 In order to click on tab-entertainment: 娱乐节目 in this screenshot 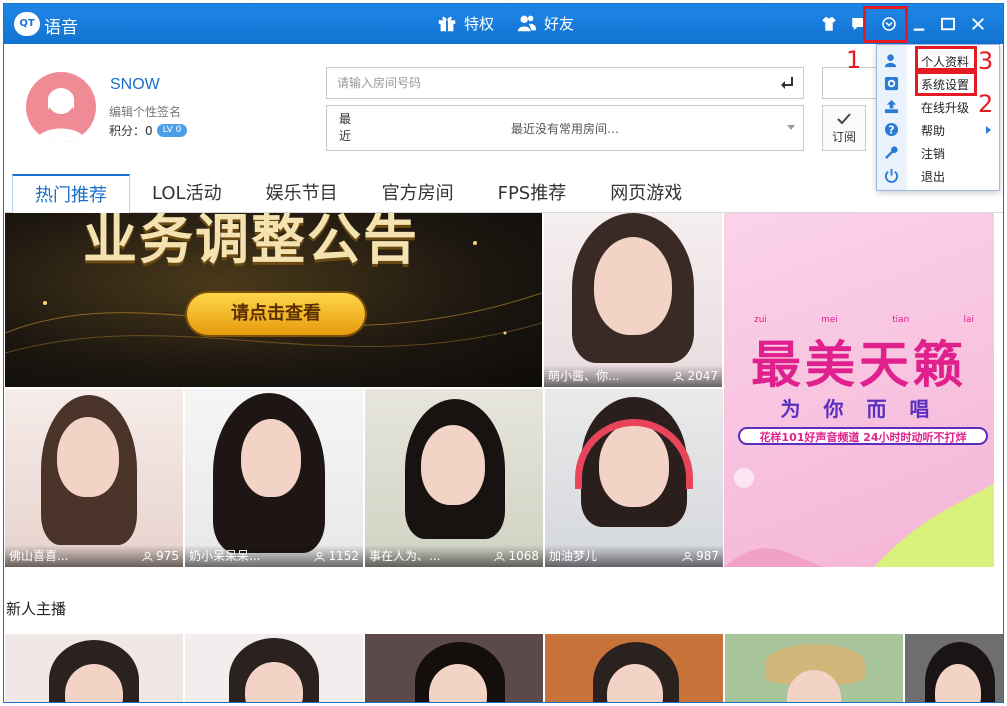, I will do `click(302, 194)`.